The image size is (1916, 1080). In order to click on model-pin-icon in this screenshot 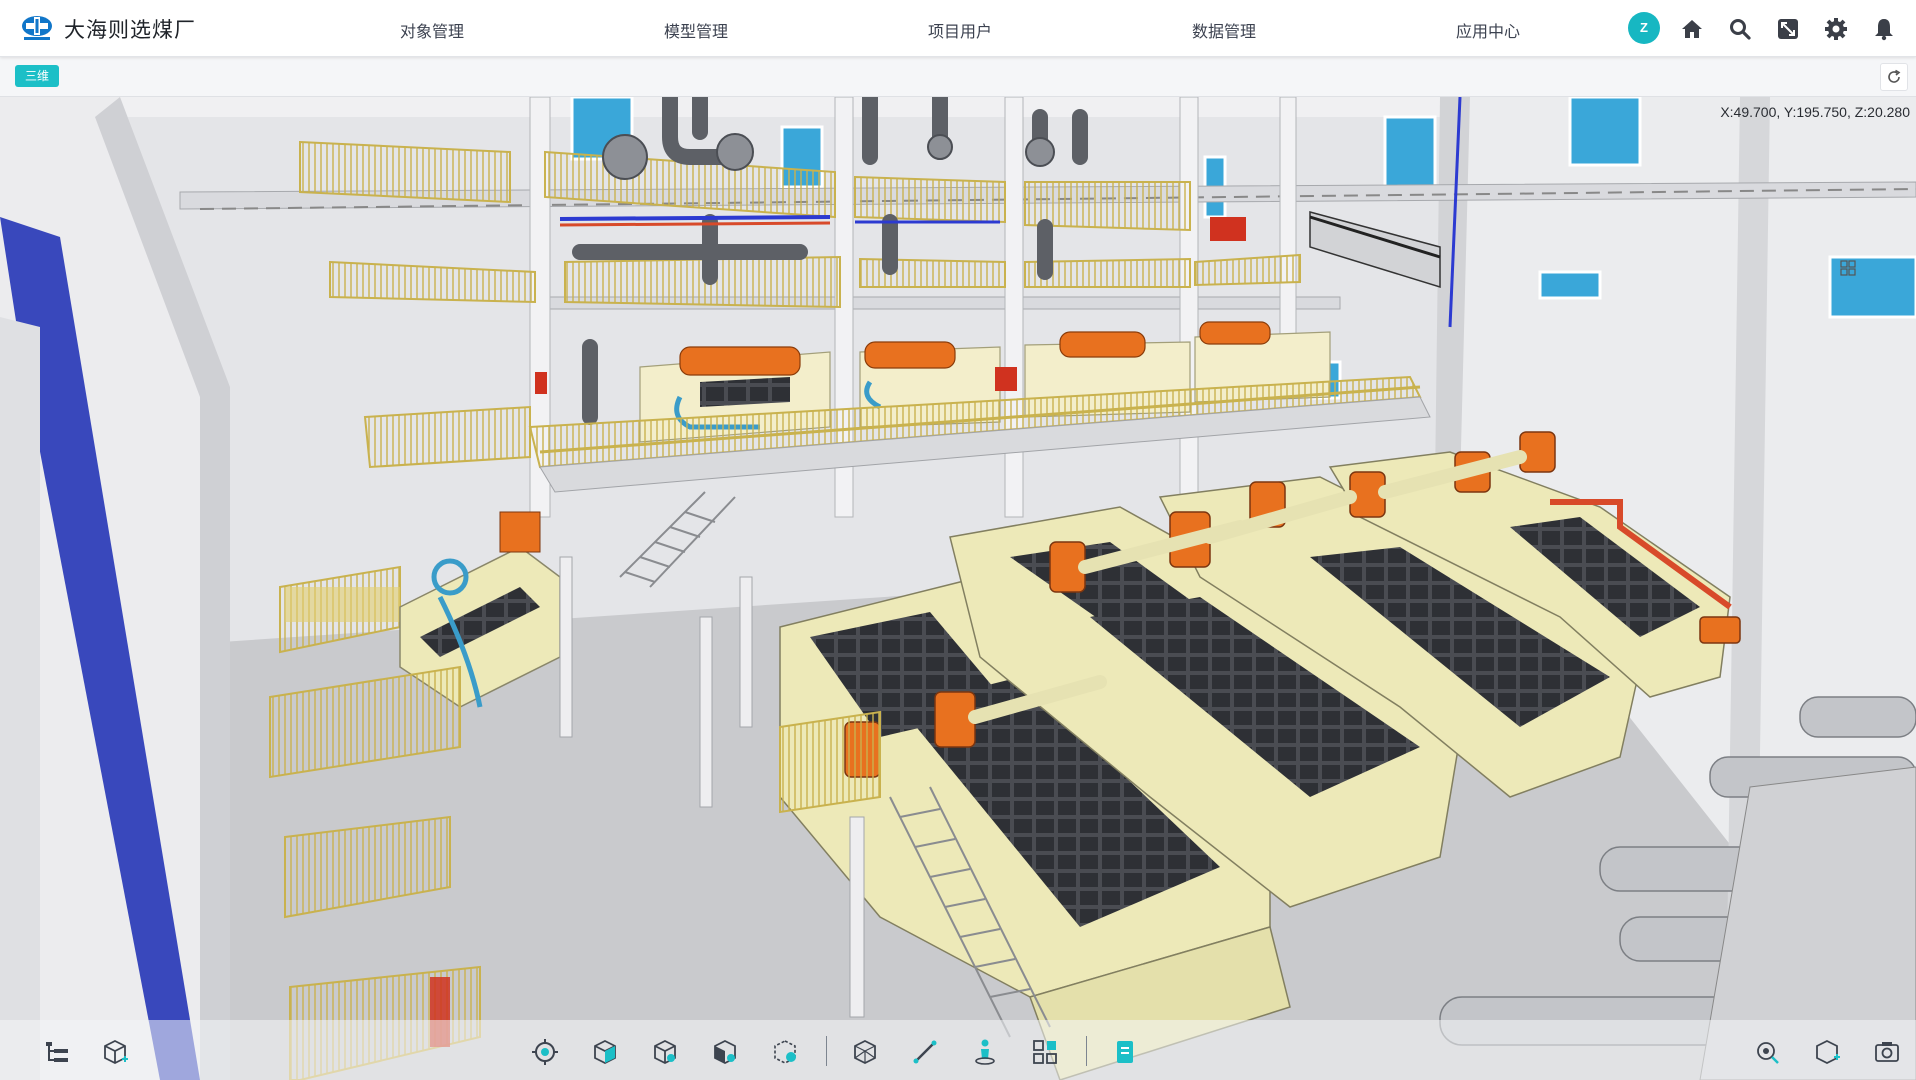, I will do `click(1827, 1052)`.